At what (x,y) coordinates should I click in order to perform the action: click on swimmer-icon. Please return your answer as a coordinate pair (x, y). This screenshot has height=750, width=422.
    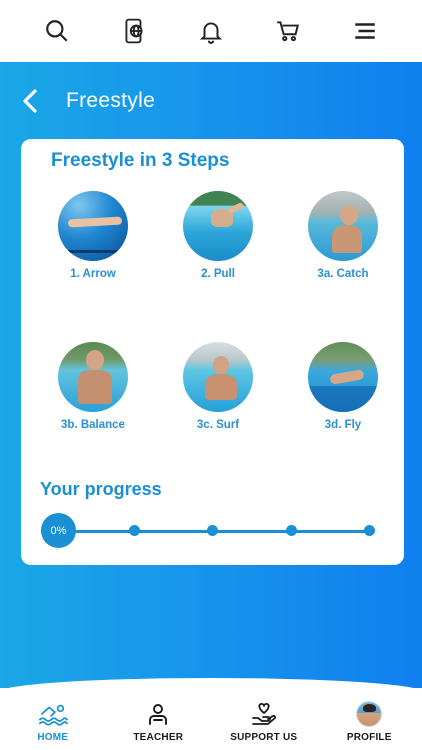
    Looking at the image, I should click on (53, 714).